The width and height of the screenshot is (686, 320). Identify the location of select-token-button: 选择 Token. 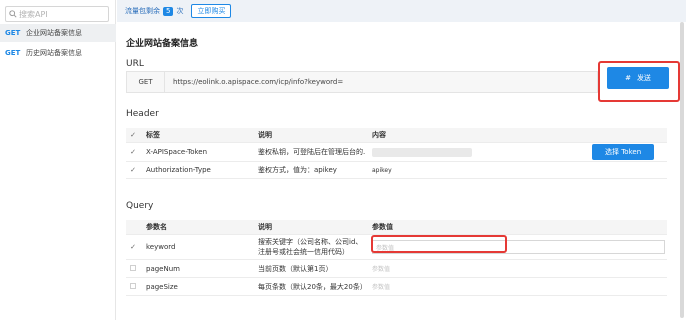
(623, 152).